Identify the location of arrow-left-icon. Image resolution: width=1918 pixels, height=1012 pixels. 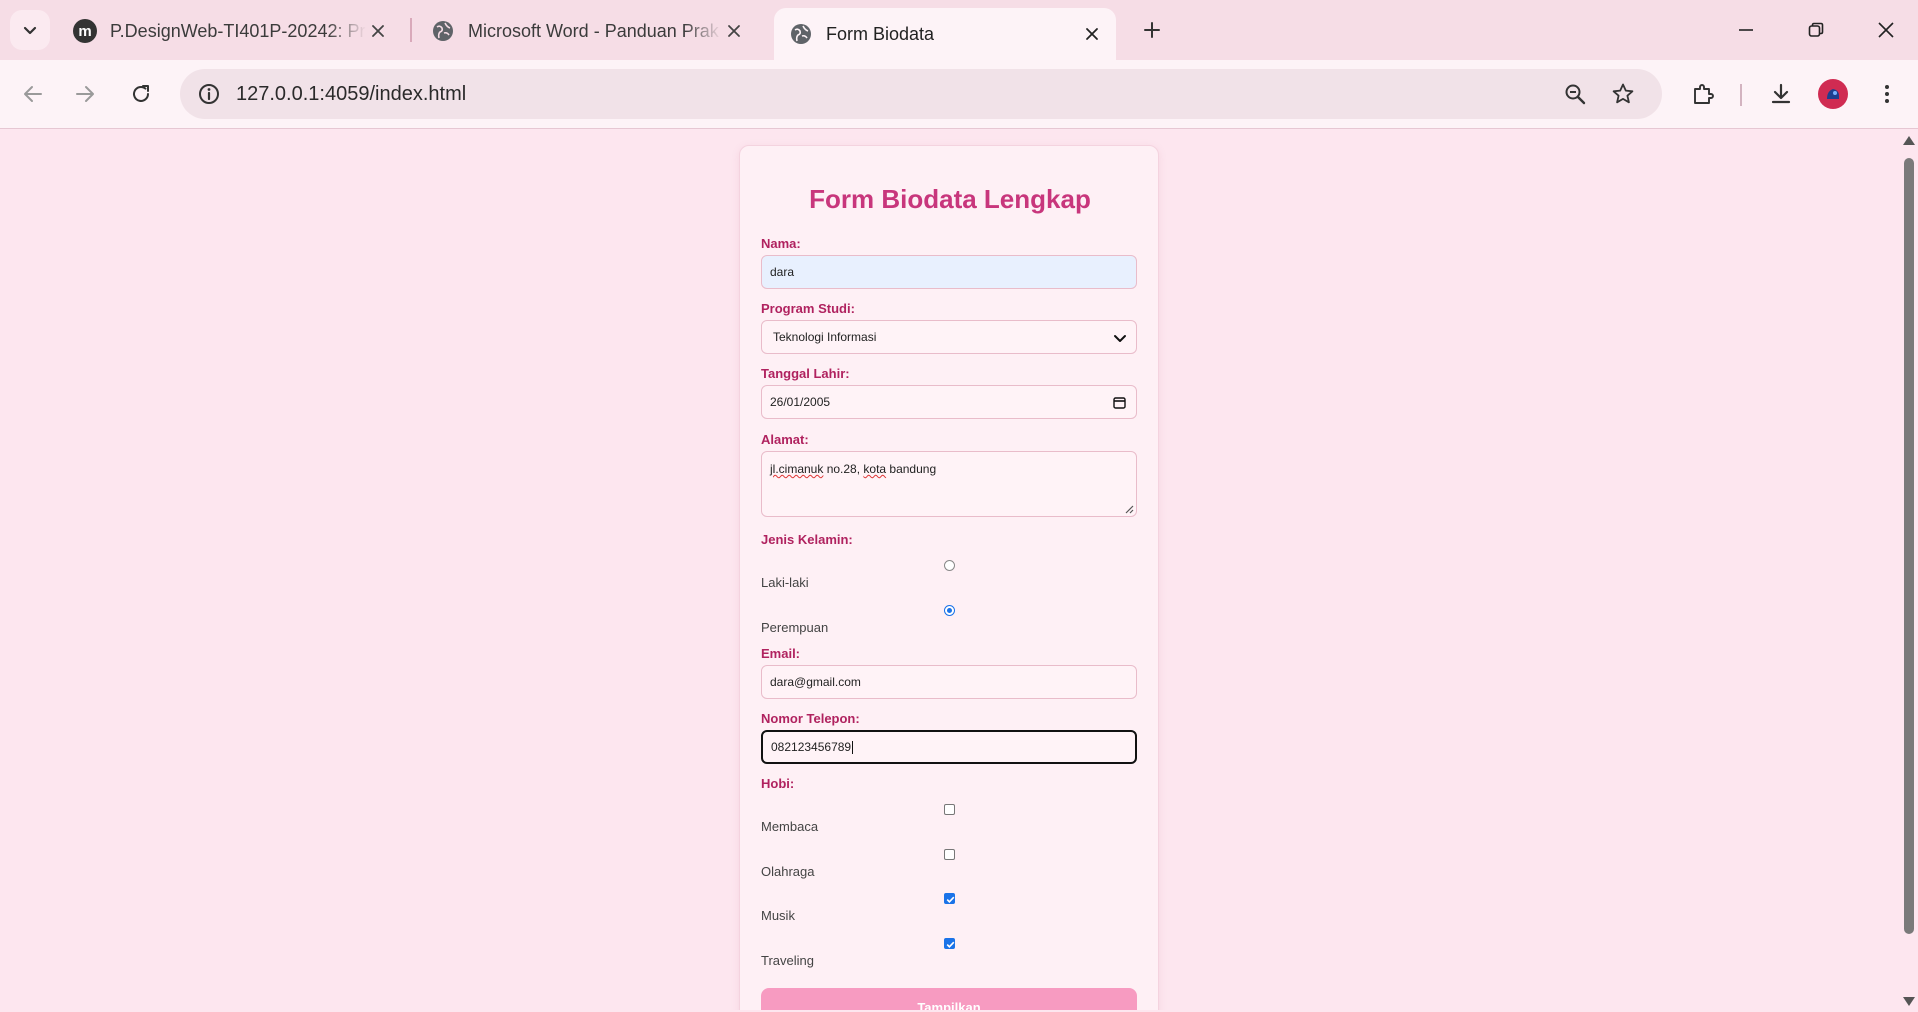
(33, 94).